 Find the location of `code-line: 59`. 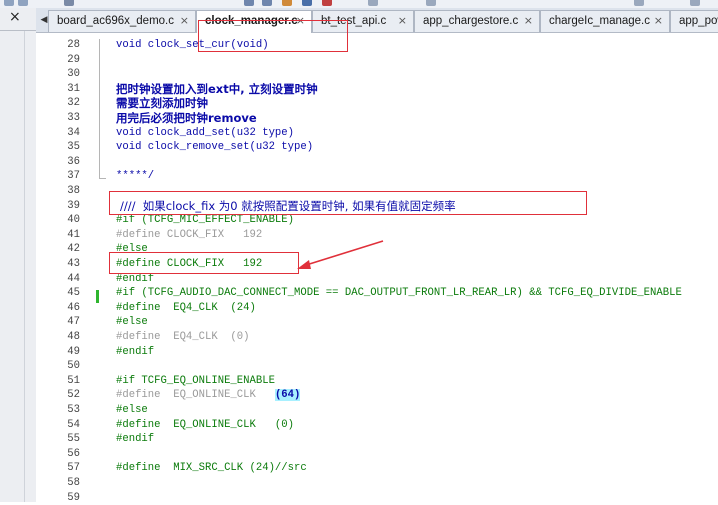

code-line: 59 is located at coordinates (377, 498).